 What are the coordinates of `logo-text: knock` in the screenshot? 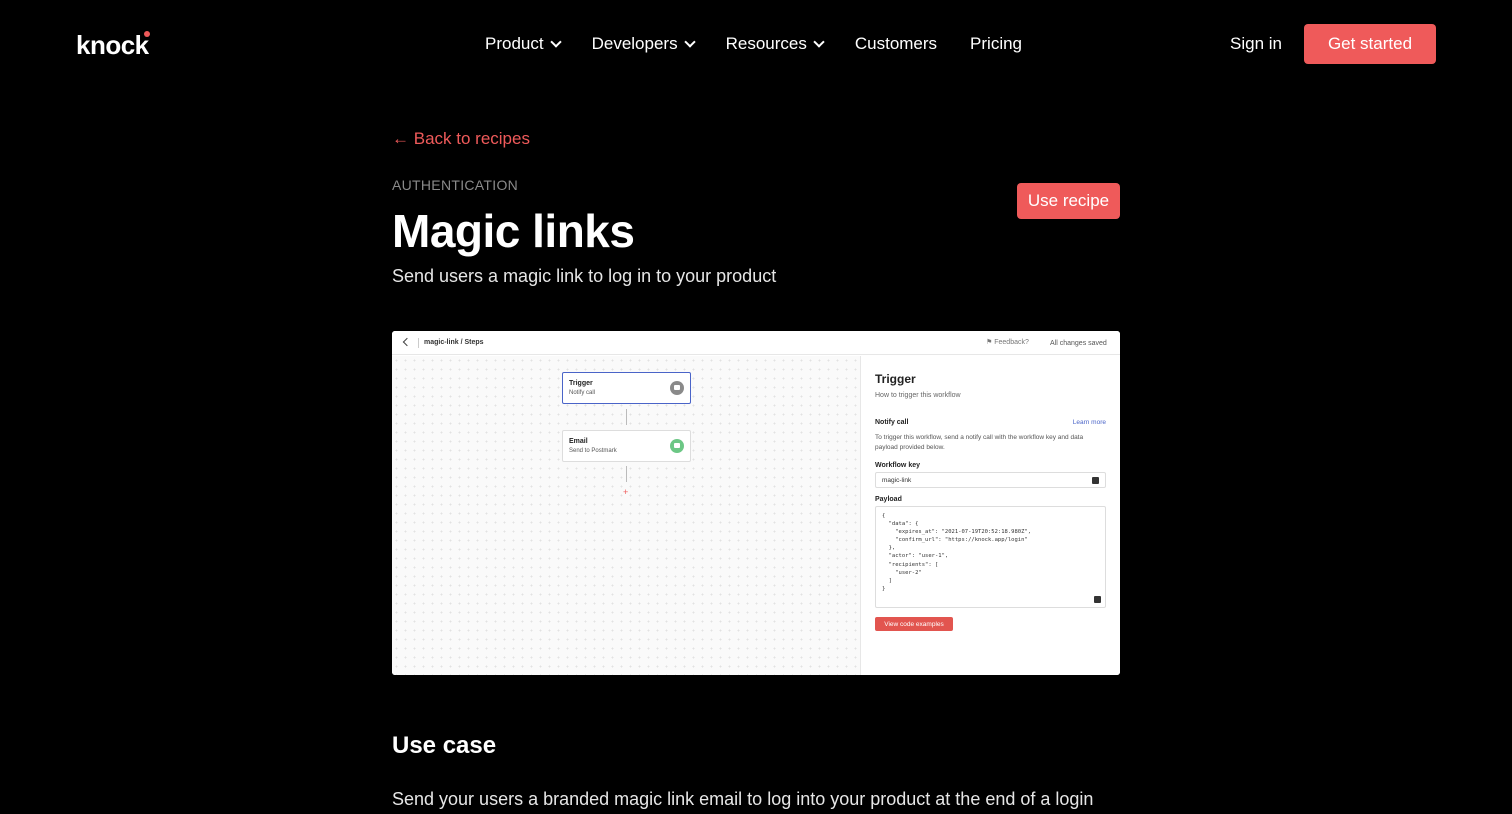 It's located at (112, 45).